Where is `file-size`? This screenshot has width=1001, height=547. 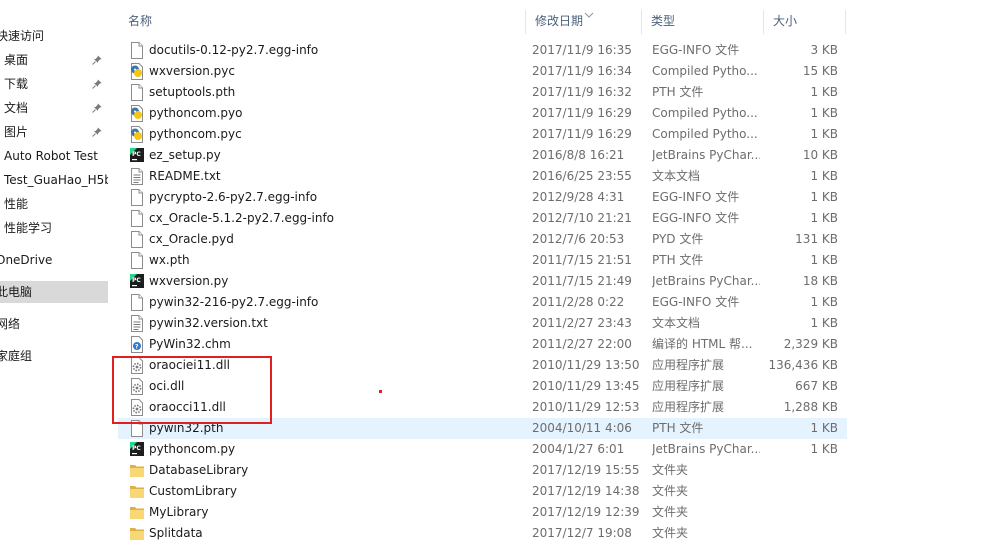 file-size is located at coordinates (803, 533).